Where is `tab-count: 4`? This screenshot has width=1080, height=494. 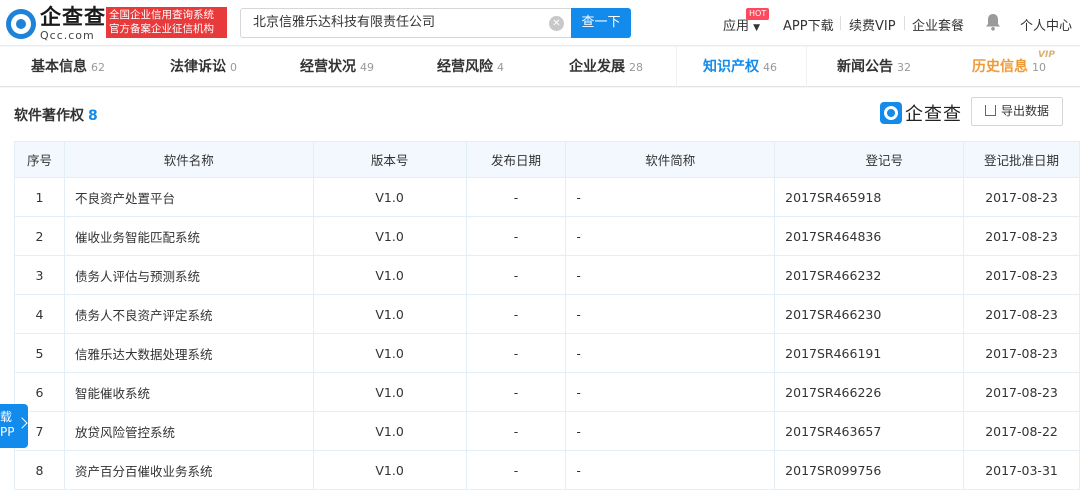
tab-count: 4 is located at coordinates (500, 67).